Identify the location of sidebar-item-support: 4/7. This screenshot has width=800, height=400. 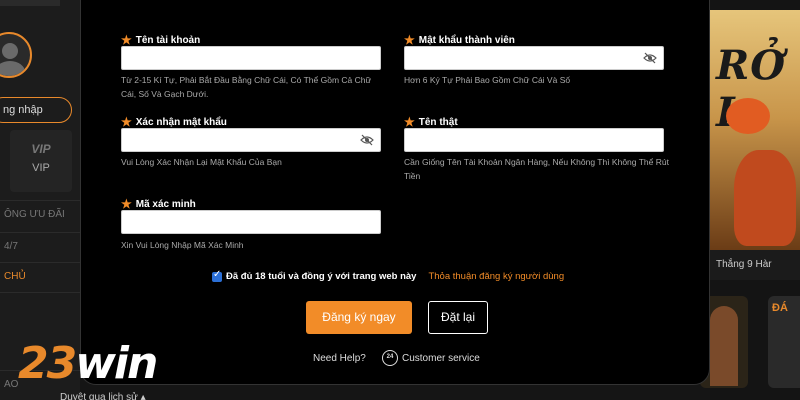
(40, 246).